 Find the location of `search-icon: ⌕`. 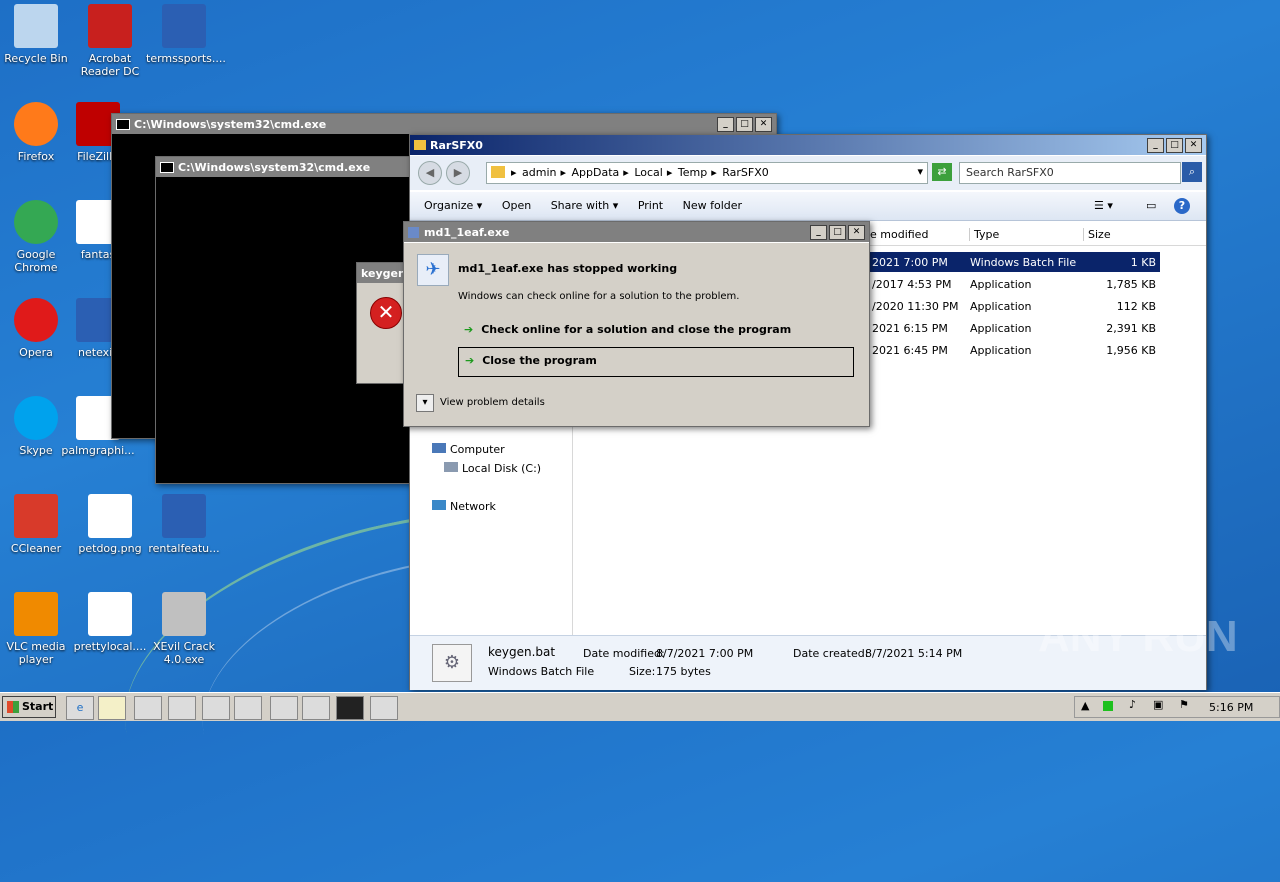

search-icon: ⌕ is located at coordinates (1192, 172).